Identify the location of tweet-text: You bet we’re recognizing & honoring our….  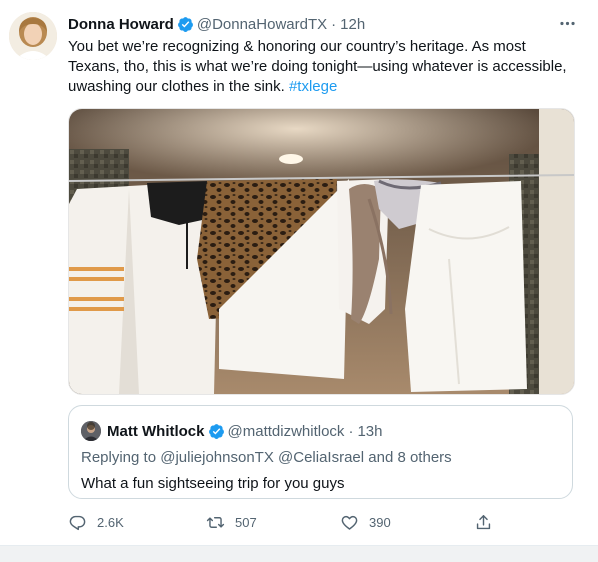
(320, 67).